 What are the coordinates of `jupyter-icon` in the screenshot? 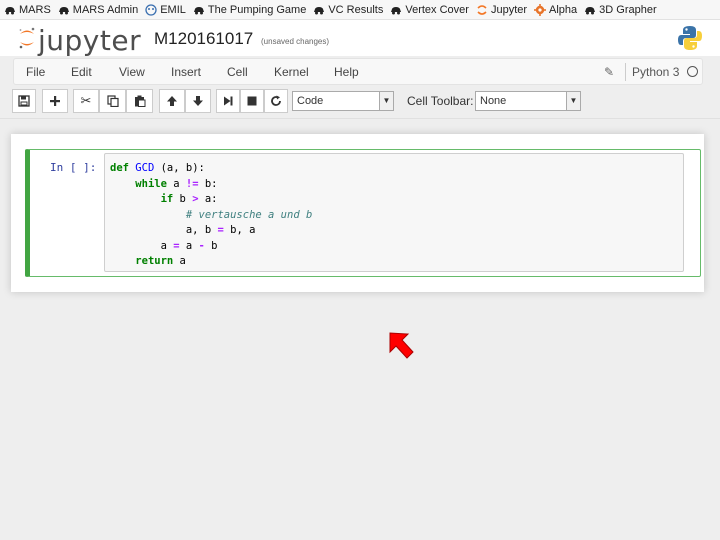 It's located at (482, 10).